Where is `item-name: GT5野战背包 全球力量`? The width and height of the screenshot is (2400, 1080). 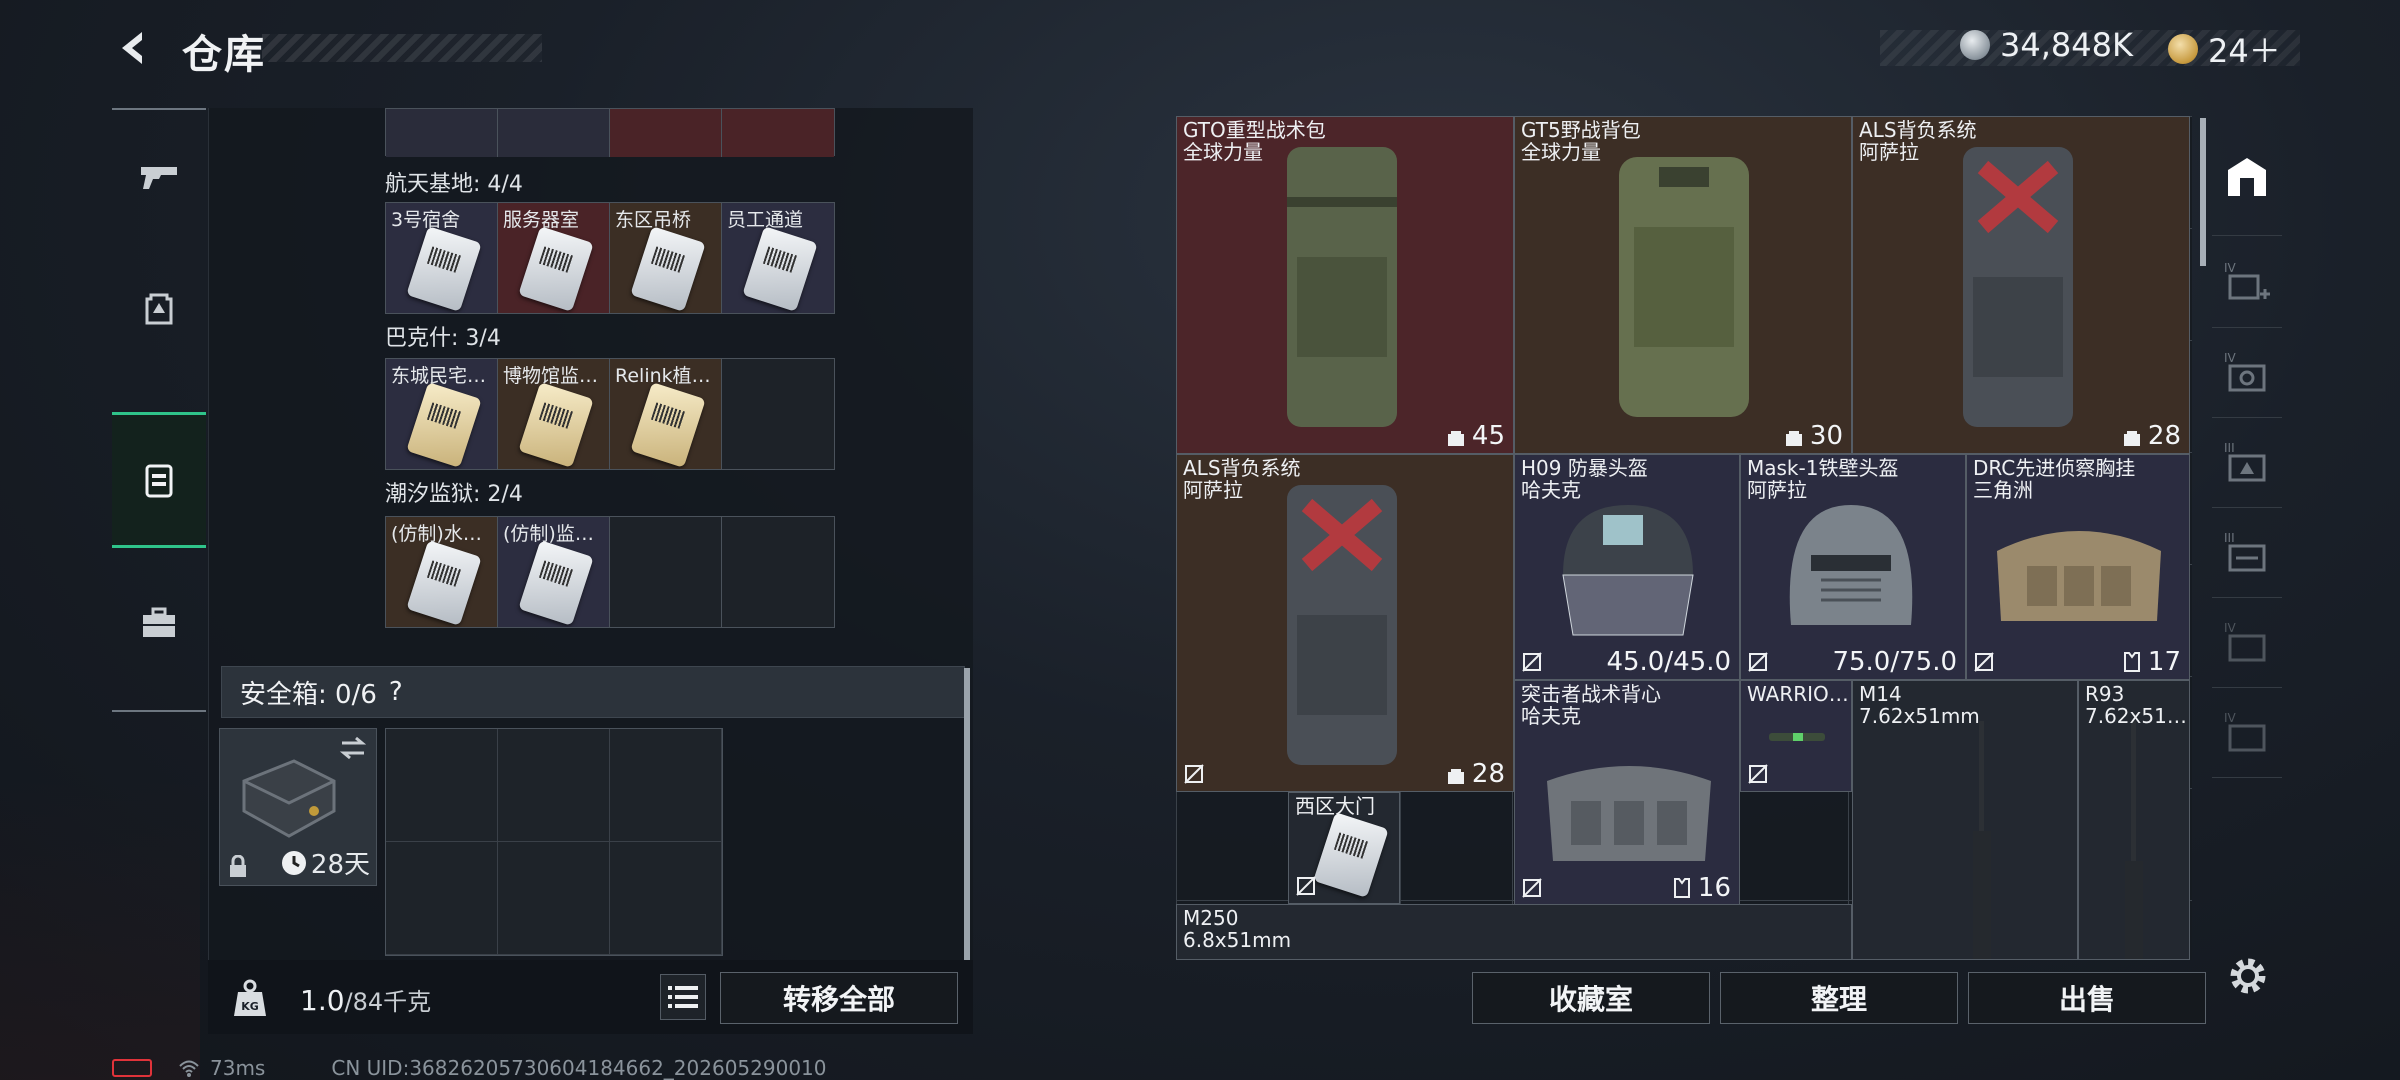 item-name: GT5野战背包 全球力量 is located at coordinates (1581, 141).